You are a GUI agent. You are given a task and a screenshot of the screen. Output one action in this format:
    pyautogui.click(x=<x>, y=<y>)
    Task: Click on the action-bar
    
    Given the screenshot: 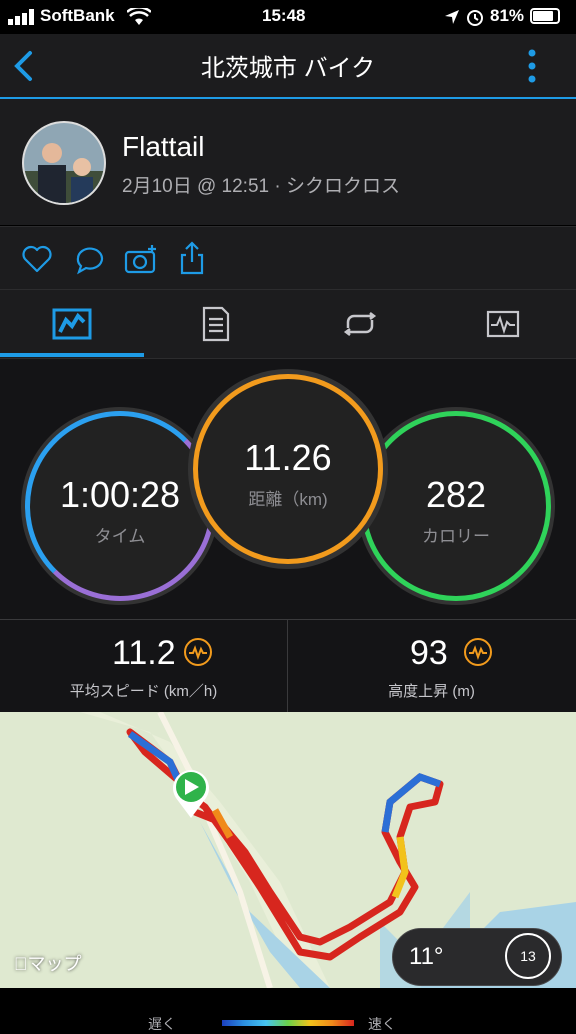 What is the action you would take?
    pyautogui.click(x=288, y=257)
    